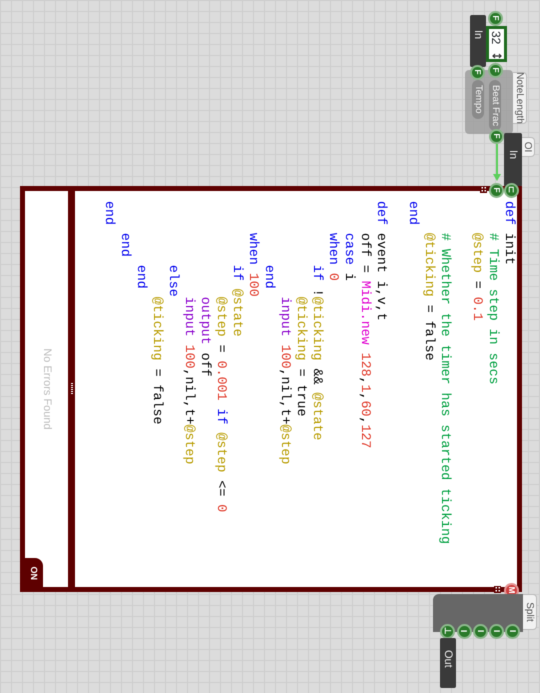 The width and height of the screenshot is (540, 693). I want to click on divider-grip-icon, so click(72, 389).